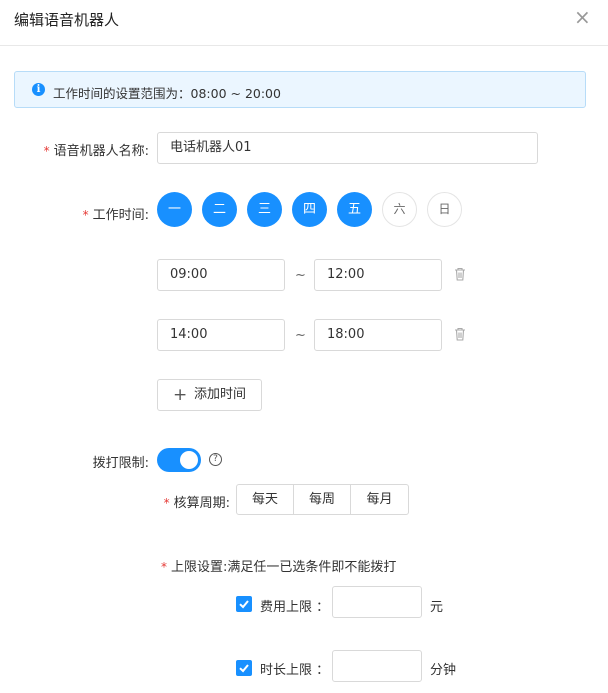  I want to click on day-toggle-wed: 三, so click(264, 209).